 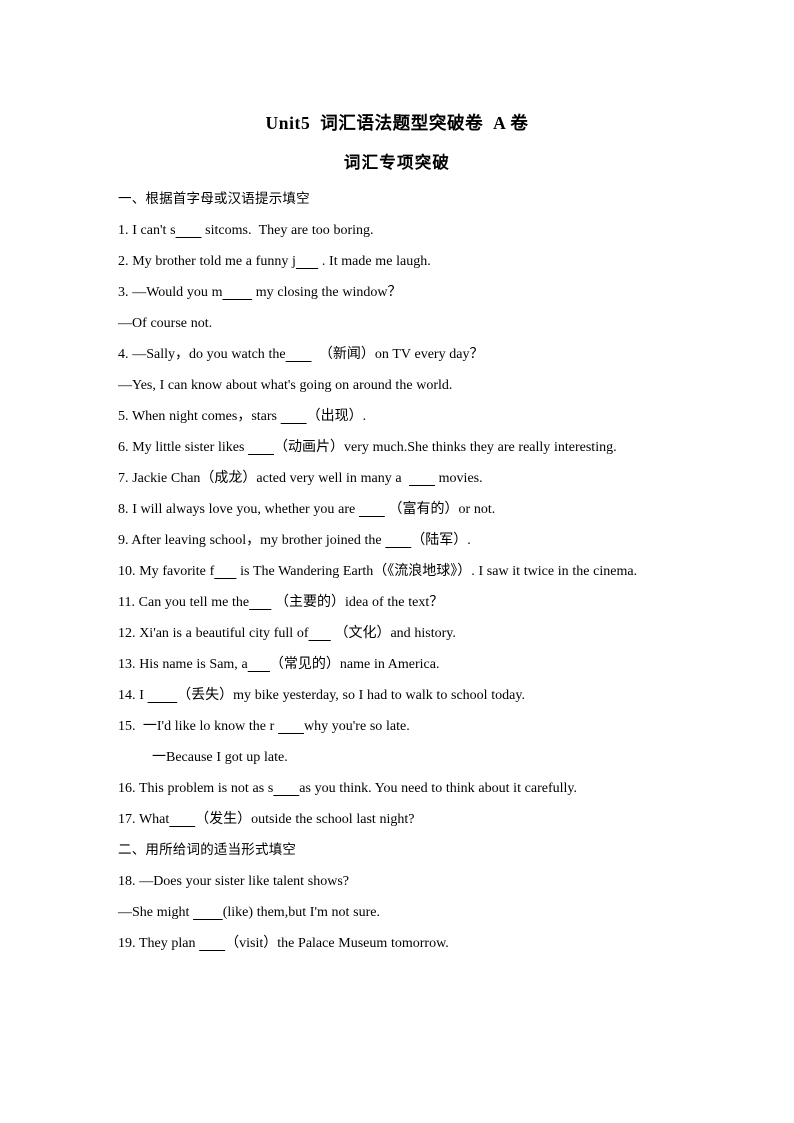 What do you see at coordinates (165, 323) in the screenshot?
I see `question-line: —Of course not.` at bounding box center [165, 323].